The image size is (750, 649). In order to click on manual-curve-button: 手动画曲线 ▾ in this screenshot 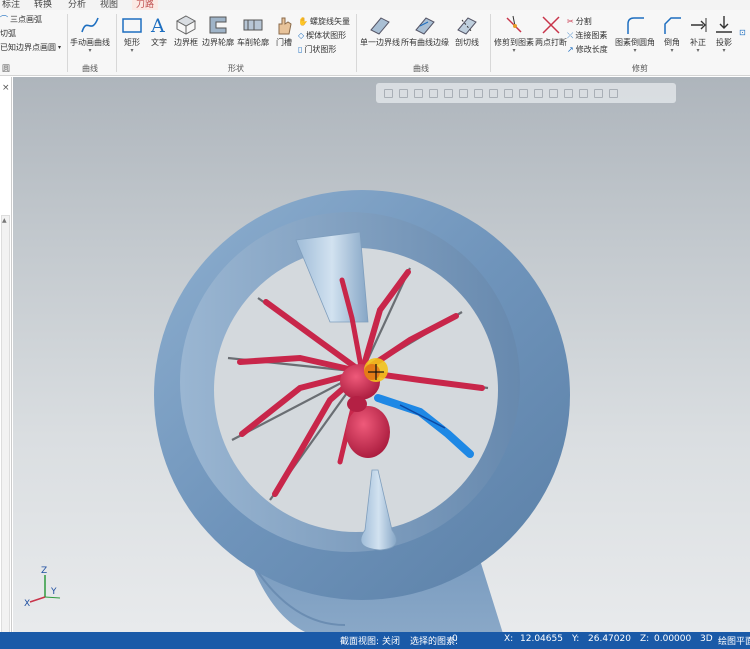, I will do `click(90, 34)`.